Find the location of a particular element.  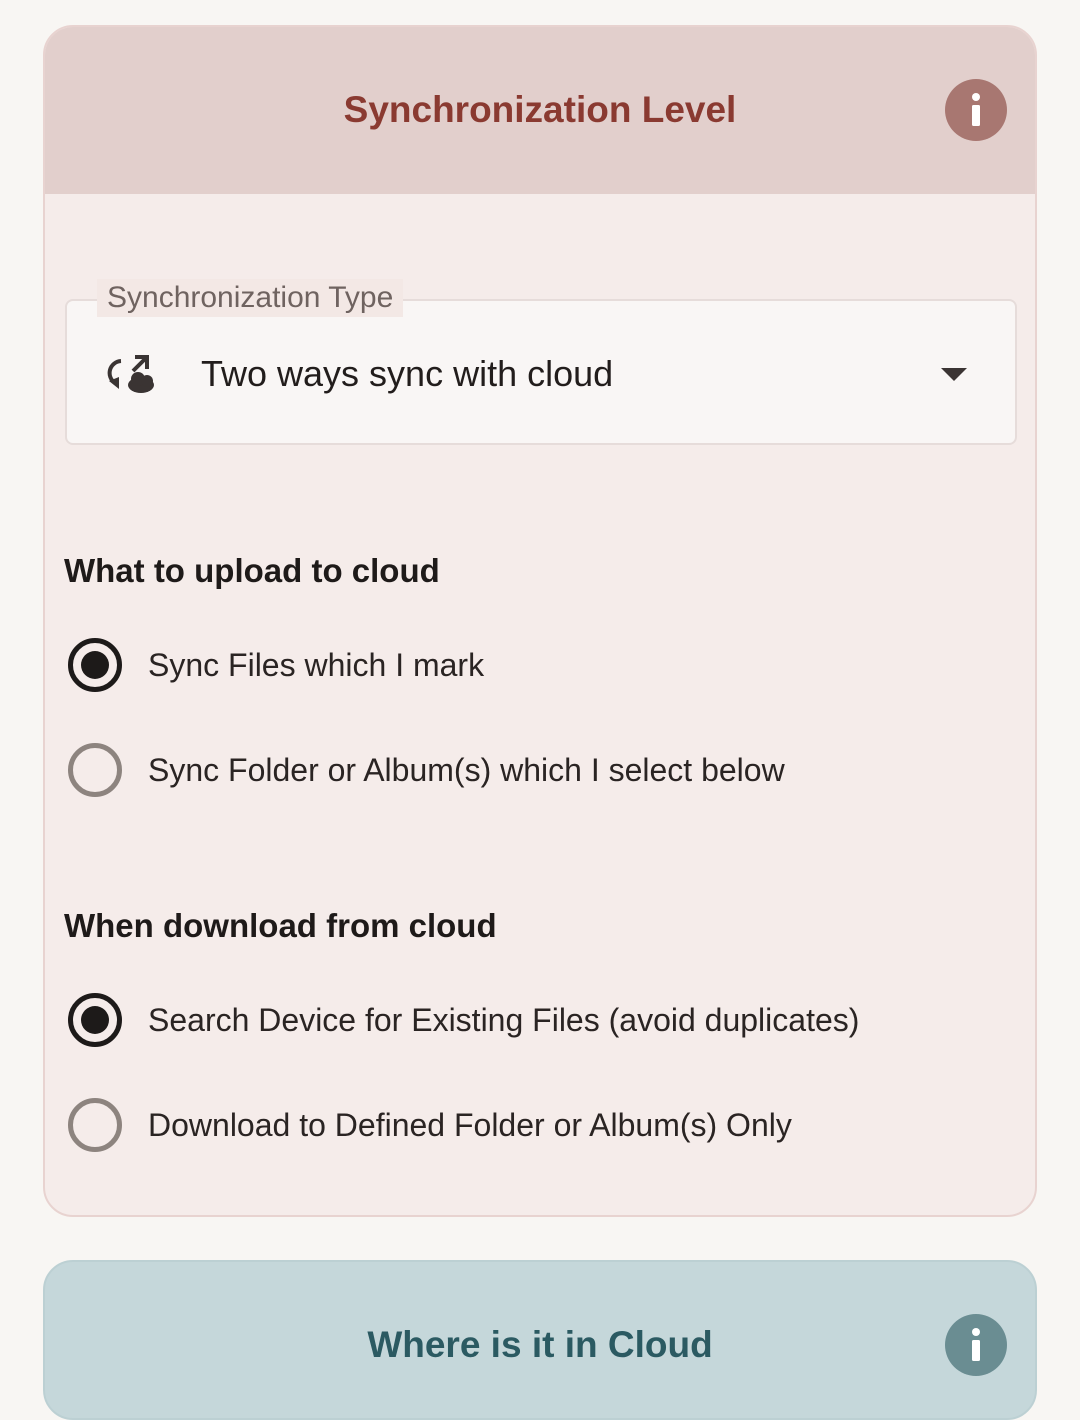

download-section-heading: When download from cloud is located at coordinates (280, 925).